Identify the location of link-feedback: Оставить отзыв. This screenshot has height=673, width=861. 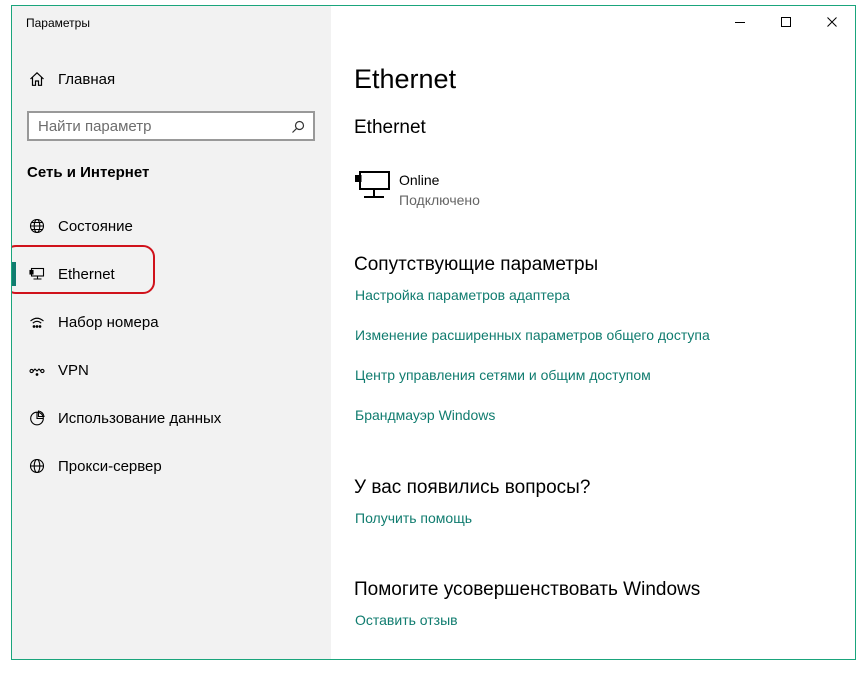
(406, 620).